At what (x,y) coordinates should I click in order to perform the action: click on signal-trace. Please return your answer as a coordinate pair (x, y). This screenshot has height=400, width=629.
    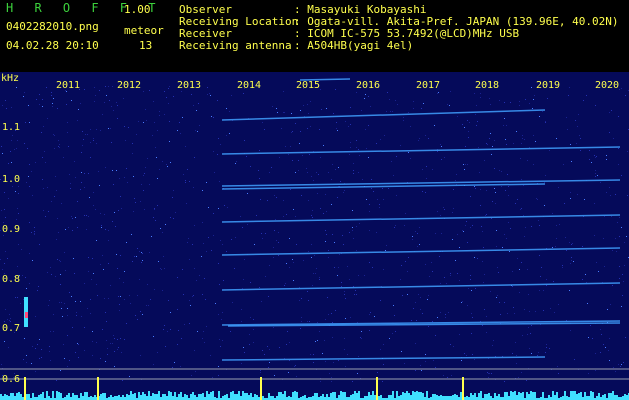
    Looking at the image, I should click on (421, 286).